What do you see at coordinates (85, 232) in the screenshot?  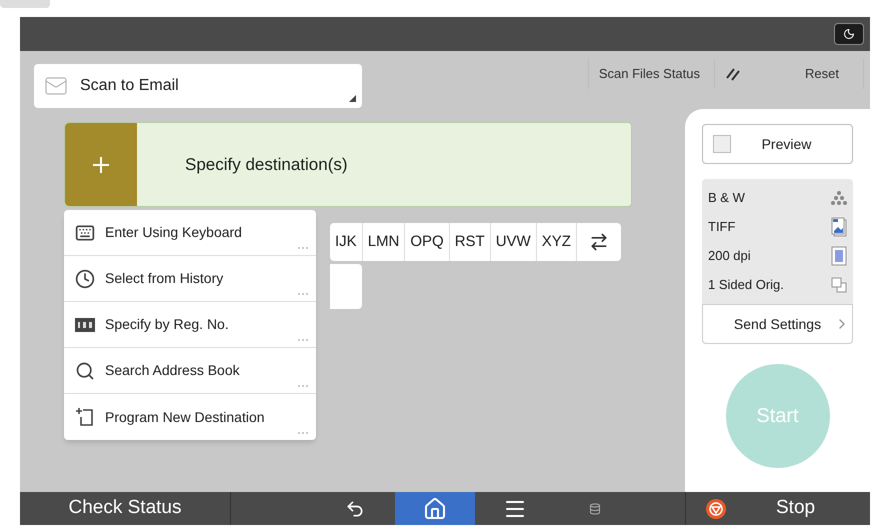 I see `keyboard-icon` at bounding box center [85, 232].